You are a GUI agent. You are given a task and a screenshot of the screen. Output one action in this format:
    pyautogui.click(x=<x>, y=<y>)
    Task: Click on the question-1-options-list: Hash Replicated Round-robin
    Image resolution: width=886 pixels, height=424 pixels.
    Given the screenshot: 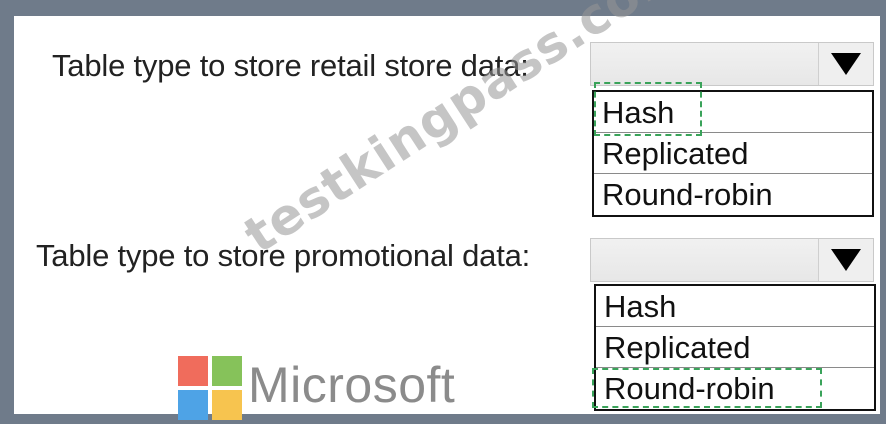 What is the action you would take?
    pyautogui.click(x=733, y=153)
    